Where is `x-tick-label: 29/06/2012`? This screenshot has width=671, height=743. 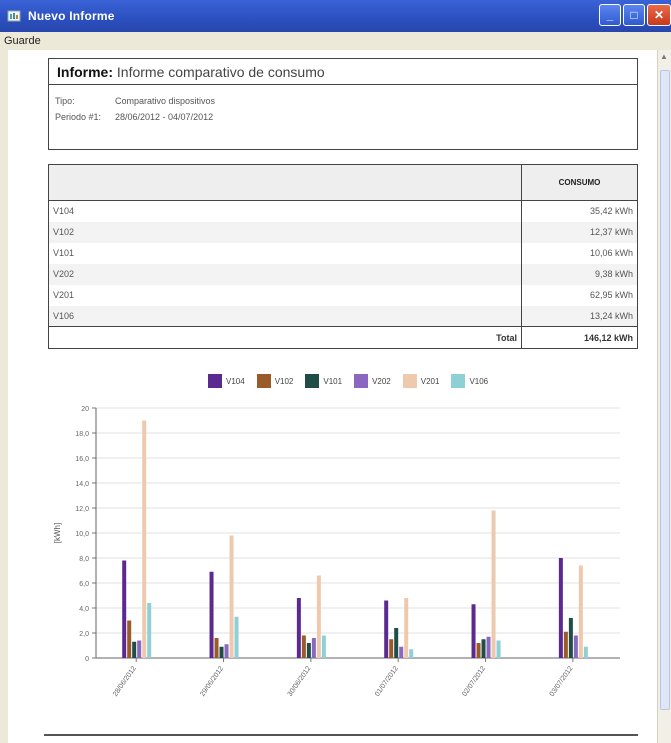
x-tick-label: 29/06/2012 is located at coordinates (212, 681).